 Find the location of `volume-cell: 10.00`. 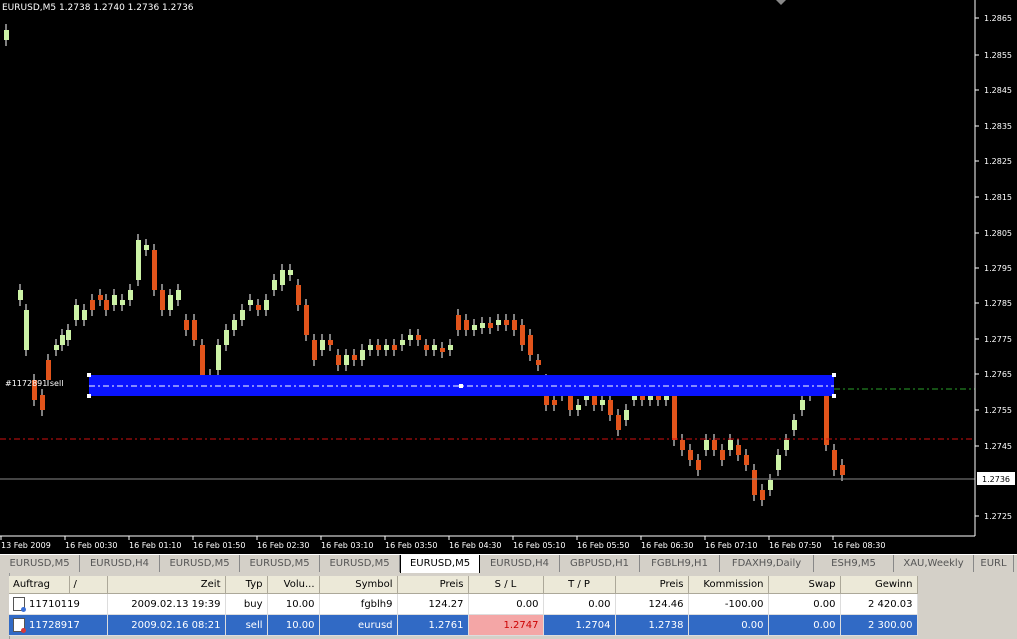

volume-cell: 10.00 is located at coordinates (293, 604).